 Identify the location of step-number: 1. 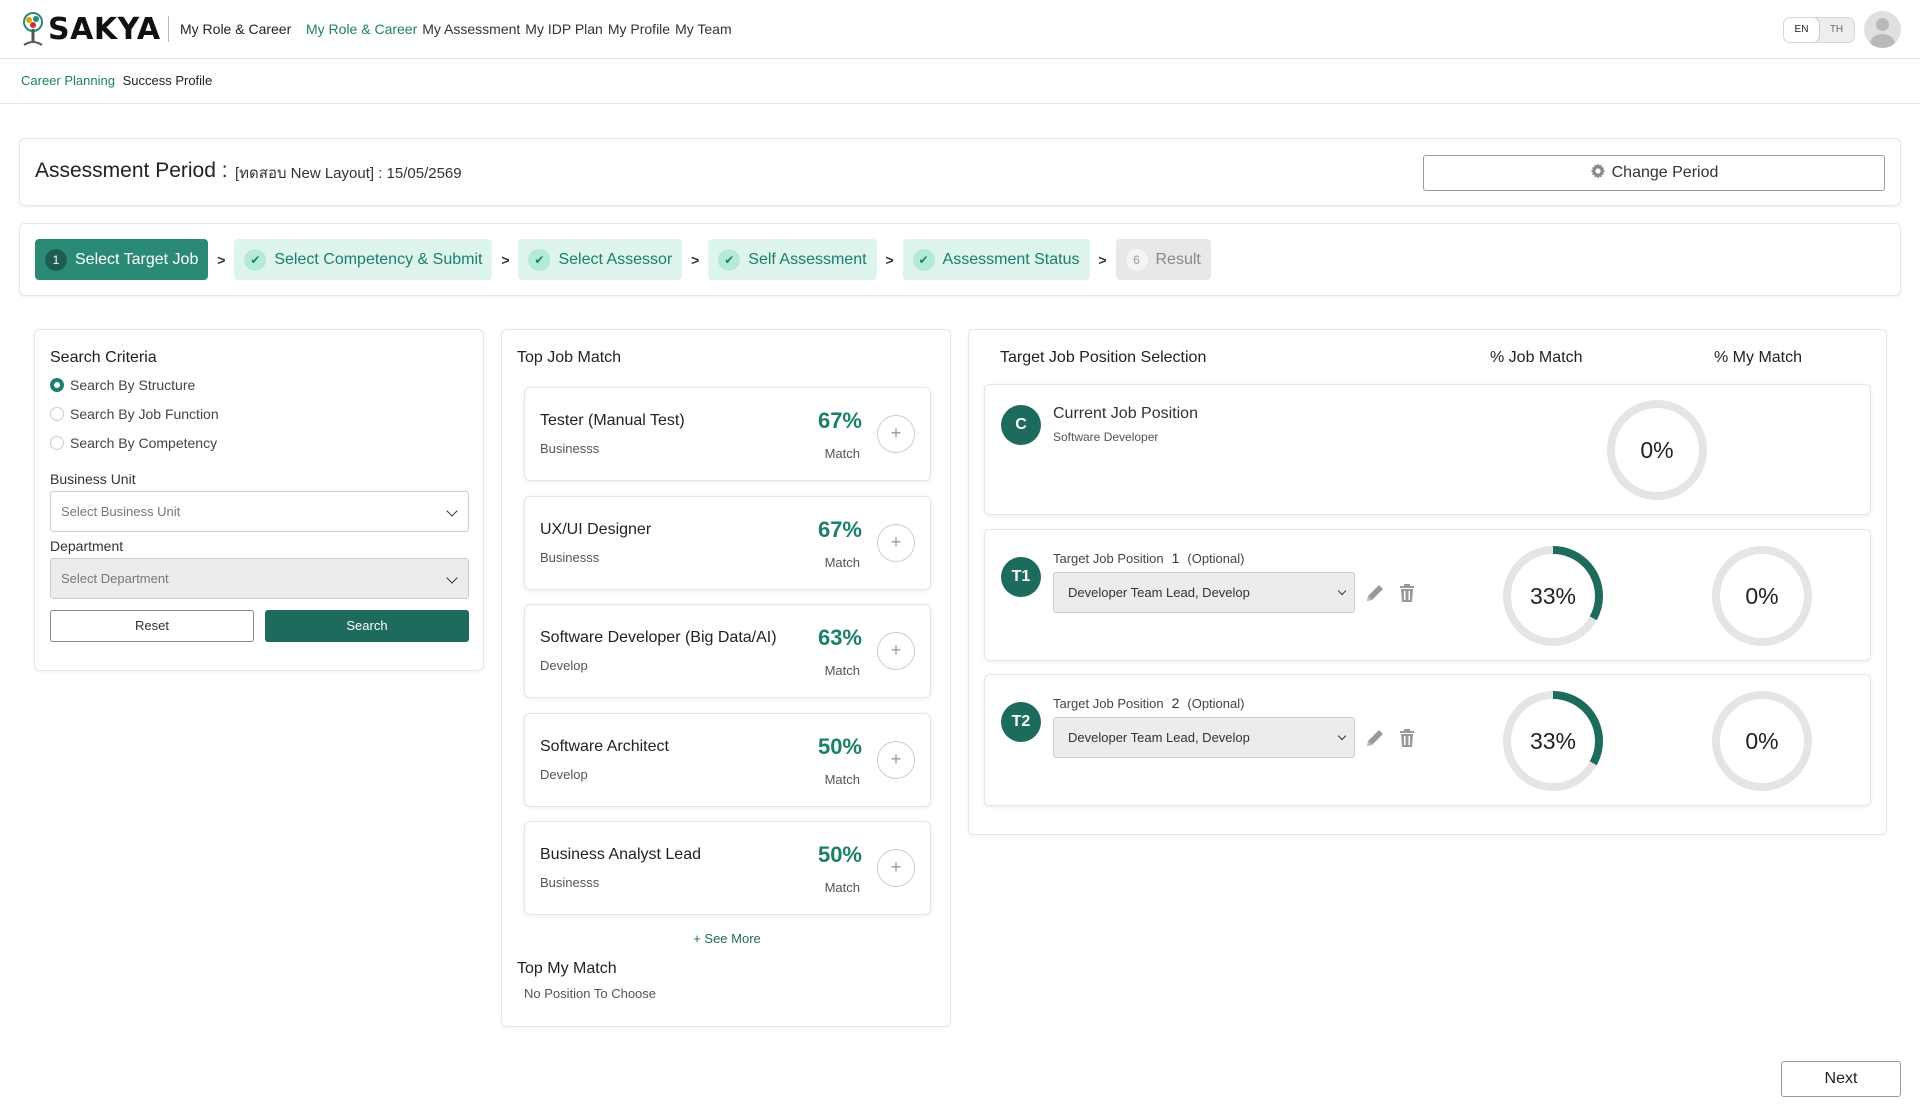
(56, 259).